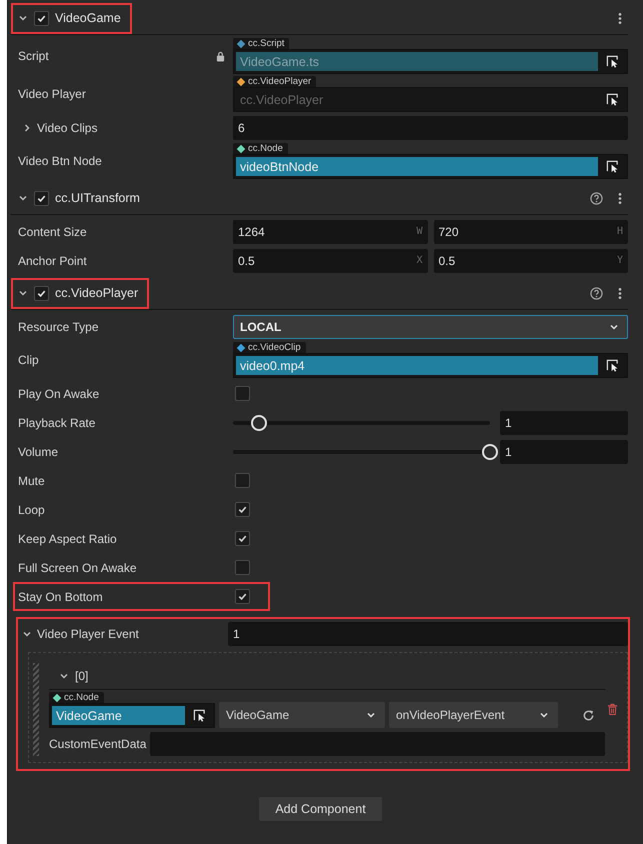 Image resolution: width=643 pixels, height=844 pixels. Describe the element at coordinates (31, 481) in the screenshot. I see `property-label: Mute` at that location.